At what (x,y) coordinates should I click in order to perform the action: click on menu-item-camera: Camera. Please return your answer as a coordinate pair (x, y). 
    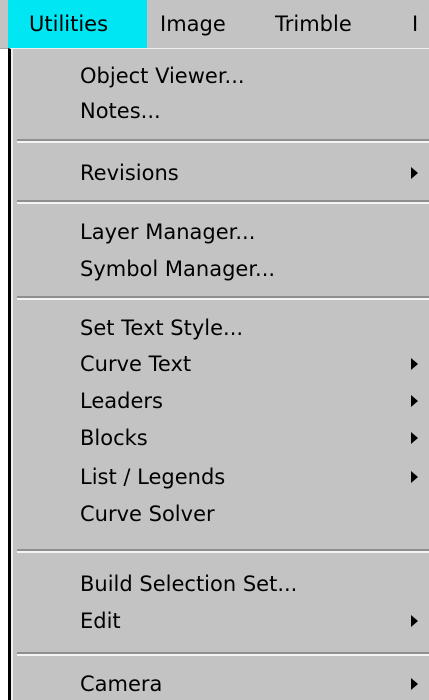
    Looking at the image, I should click on (220, 683).